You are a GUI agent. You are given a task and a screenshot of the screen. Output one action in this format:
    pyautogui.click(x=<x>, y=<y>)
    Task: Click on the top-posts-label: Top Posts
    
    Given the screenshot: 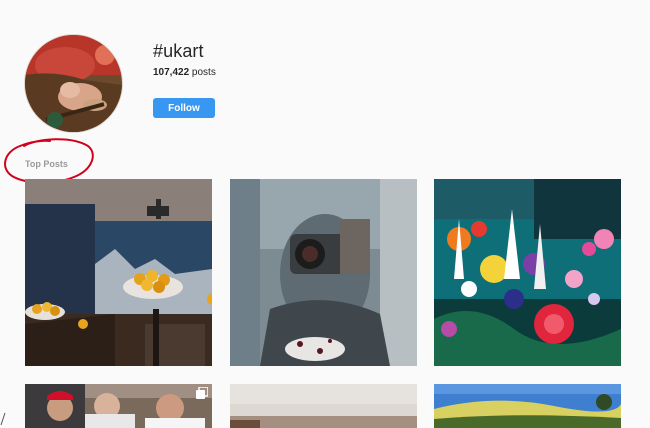 What is the action you would take?
    pyautogui.click(x=46, y=164)
    